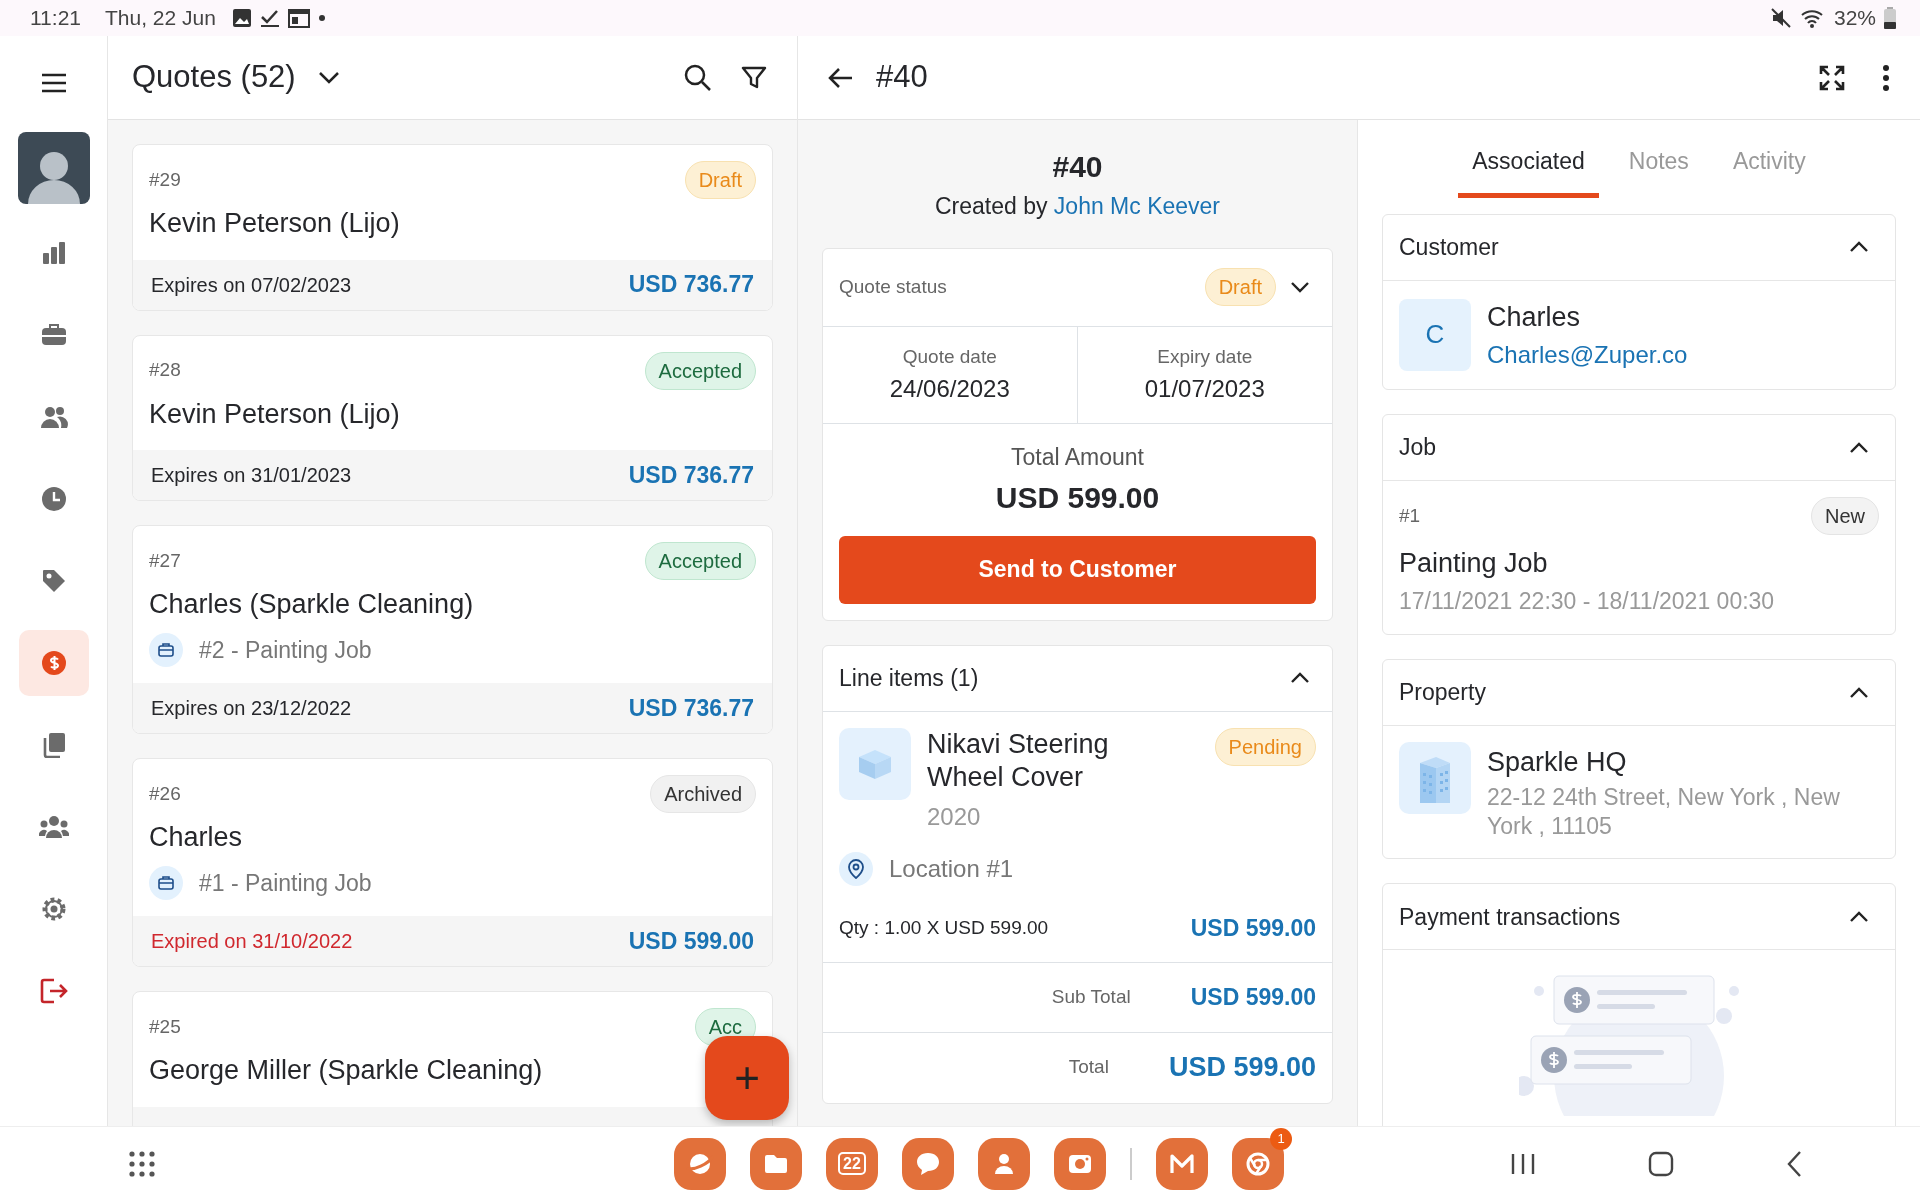 This screenshot has width=1920, height=1200. Describe the element at coordinates (1182, 1163) in the screenshot. I see `mail-m-app-button` at that location.